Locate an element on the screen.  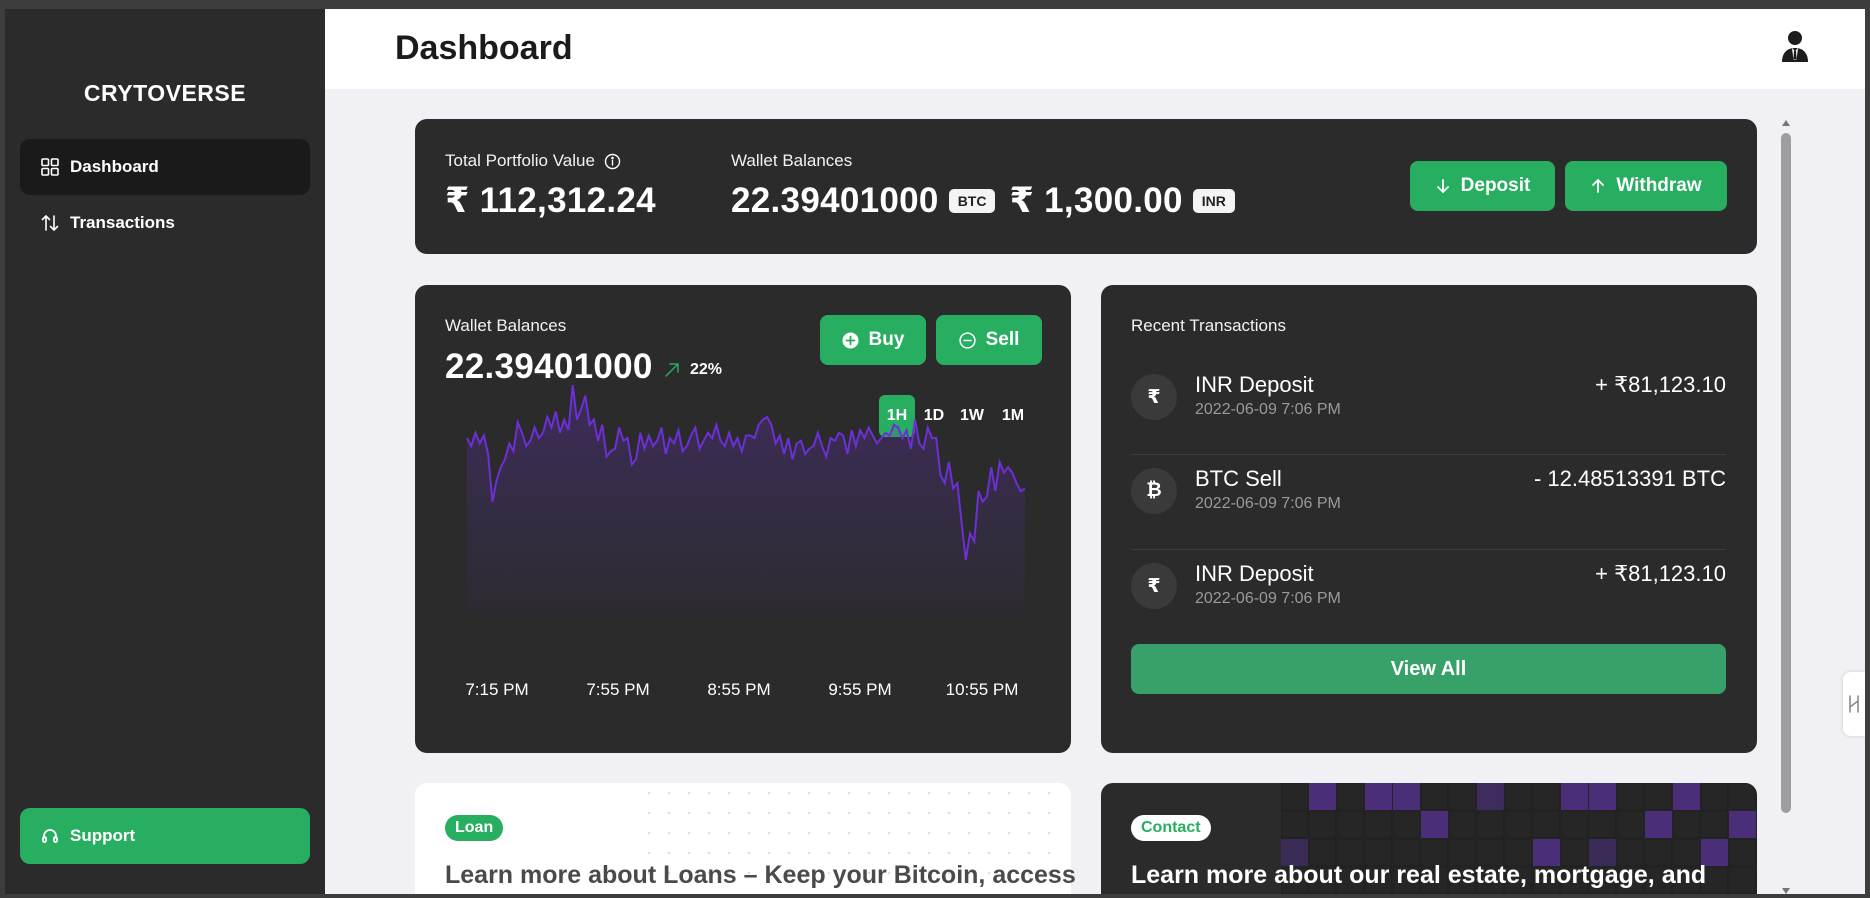
x-tick-label: 8:55 PM is located at coordinates (738, 689).